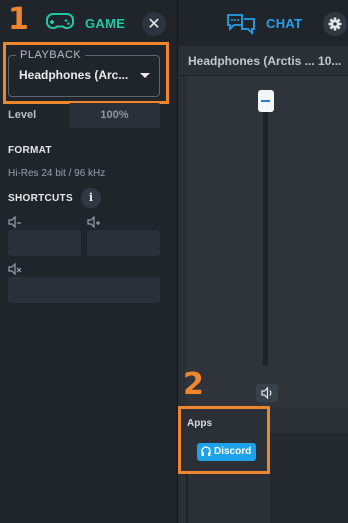  What do you see at coordinates (265, 101) in the screenshot?
I see `slider-thumb-grip` at bounding box center [265, 101].